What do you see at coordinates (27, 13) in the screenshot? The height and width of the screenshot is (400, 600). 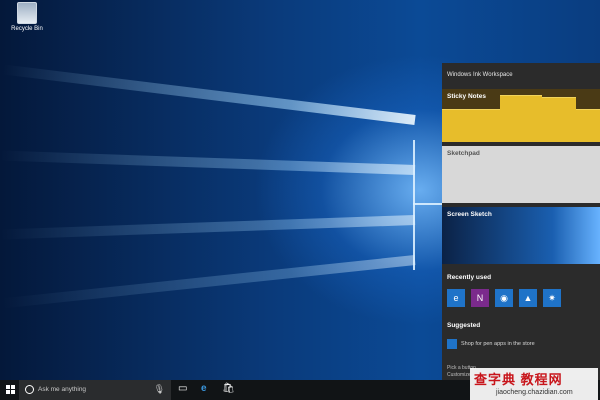 I see `recycle-bin-icon` at bounding box center [27, 13].